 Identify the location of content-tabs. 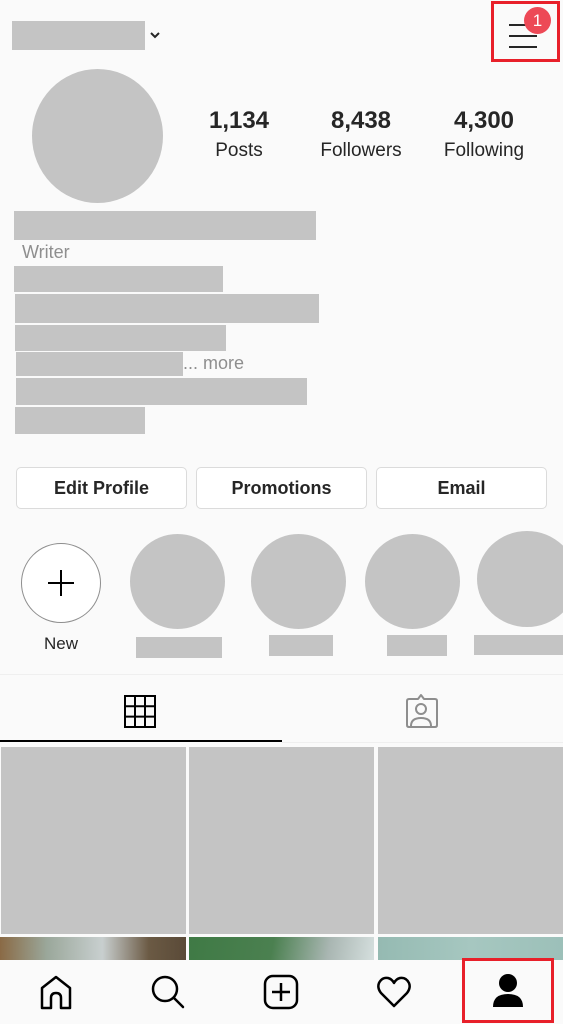
(281, 709).